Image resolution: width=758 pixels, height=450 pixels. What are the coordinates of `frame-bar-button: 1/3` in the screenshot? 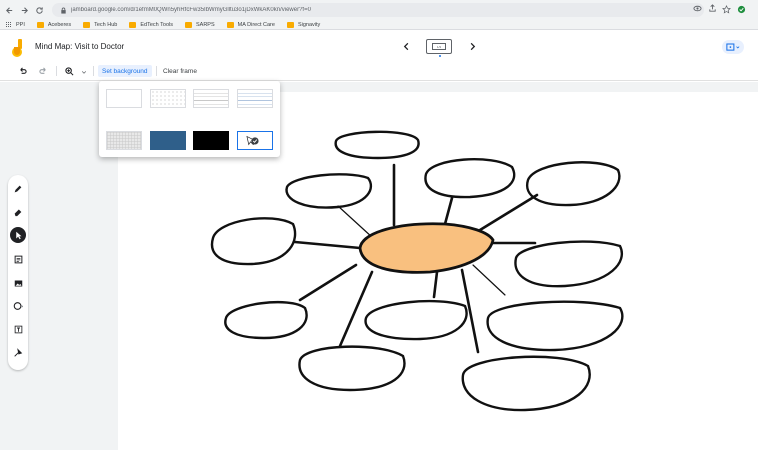 It's located at (439, 48).